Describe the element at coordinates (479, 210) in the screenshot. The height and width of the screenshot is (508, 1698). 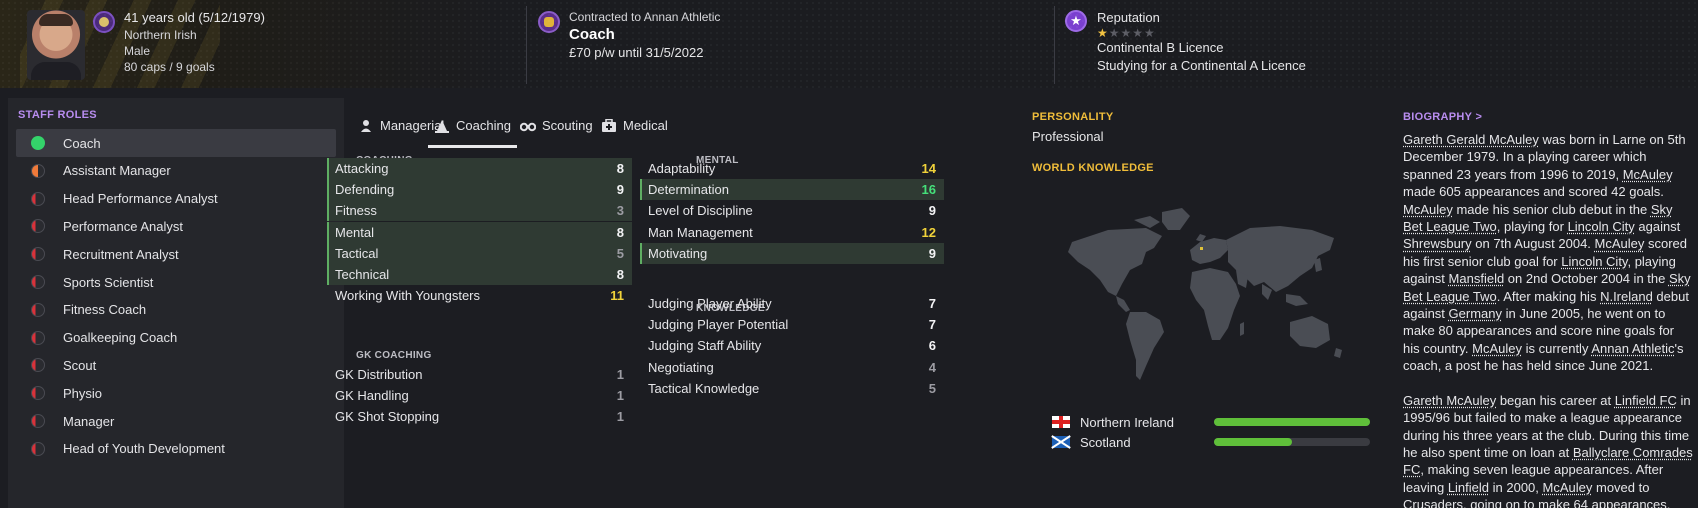
I see `attribute-row: Fitness 3` at that location.